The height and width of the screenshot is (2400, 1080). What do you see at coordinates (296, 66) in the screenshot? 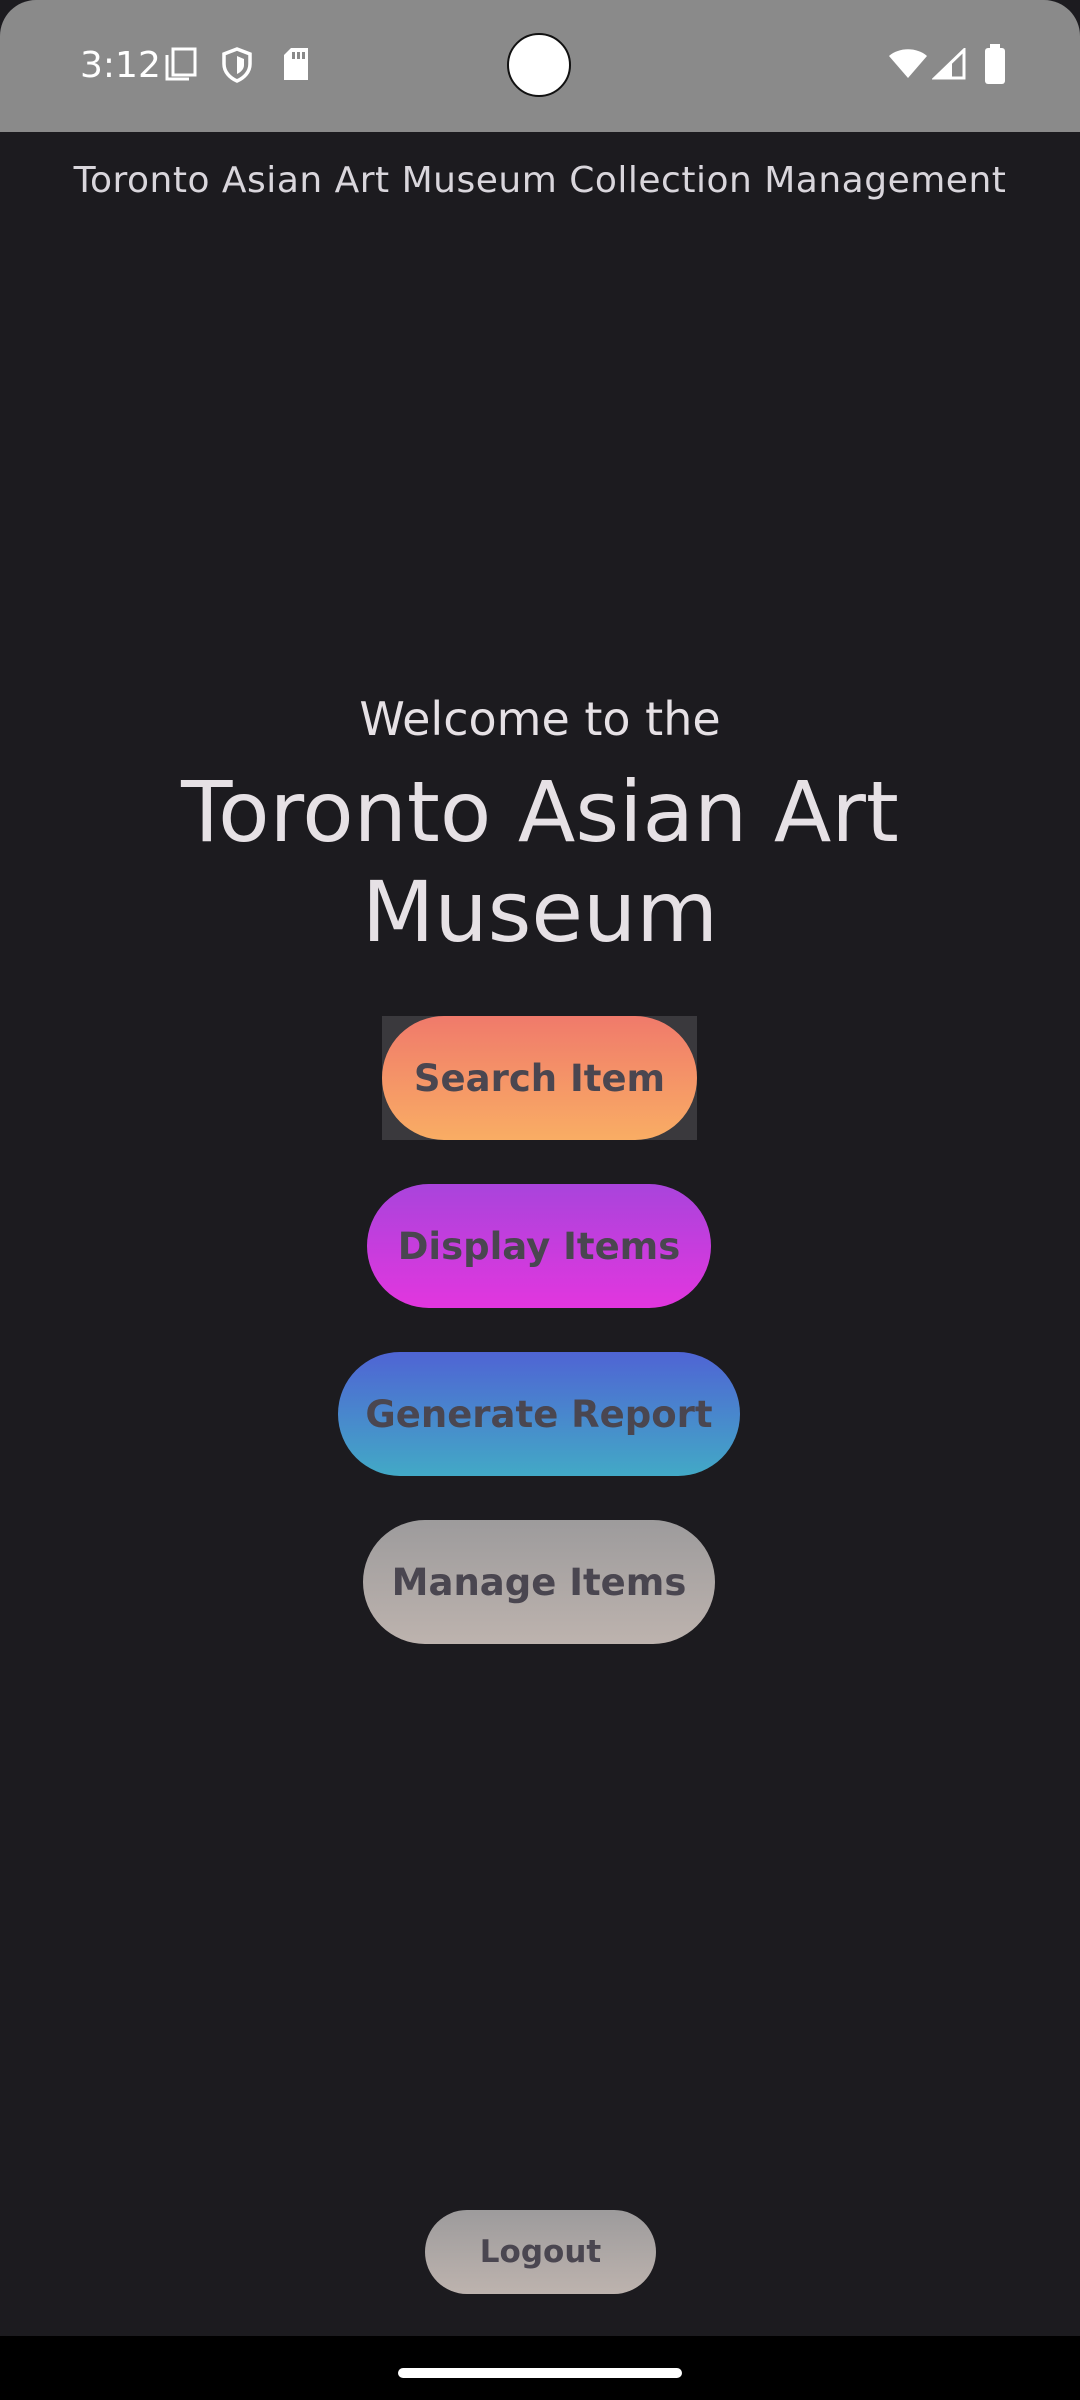
I see `sd-card-icon` at bounding box center [296, 66].